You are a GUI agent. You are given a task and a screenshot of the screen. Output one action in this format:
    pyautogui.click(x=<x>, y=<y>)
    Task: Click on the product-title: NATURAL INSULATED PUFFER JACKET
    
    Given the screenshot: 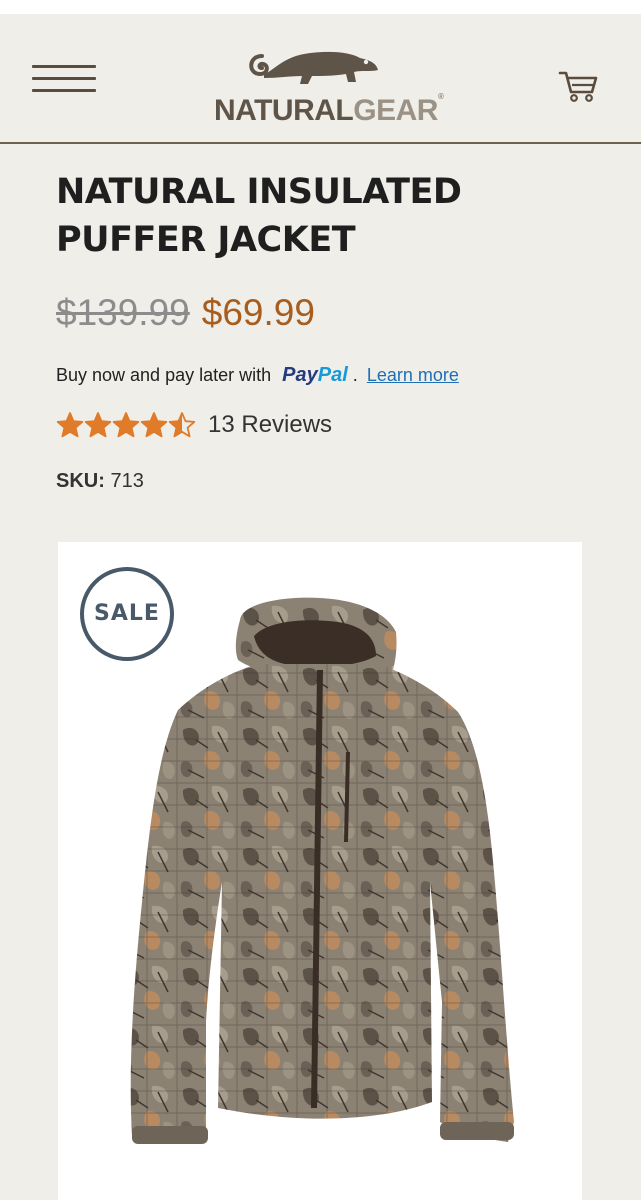 What is the action you would take?
    pyautogui.click(x=259, y=216)
    